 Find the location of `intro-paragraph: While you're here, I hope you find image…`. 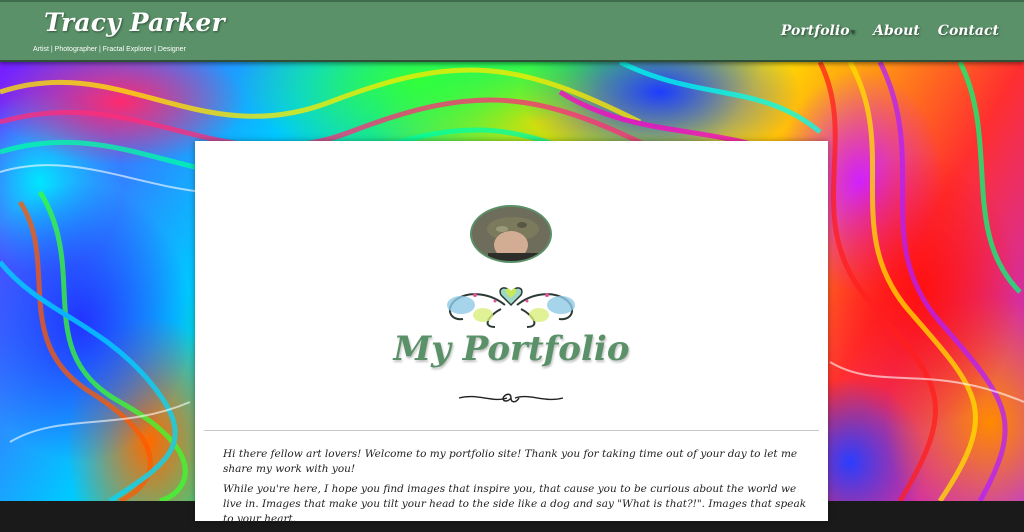

intro-paragraph: While you're here, I hope you find image… is located at coordinates (515, 504).